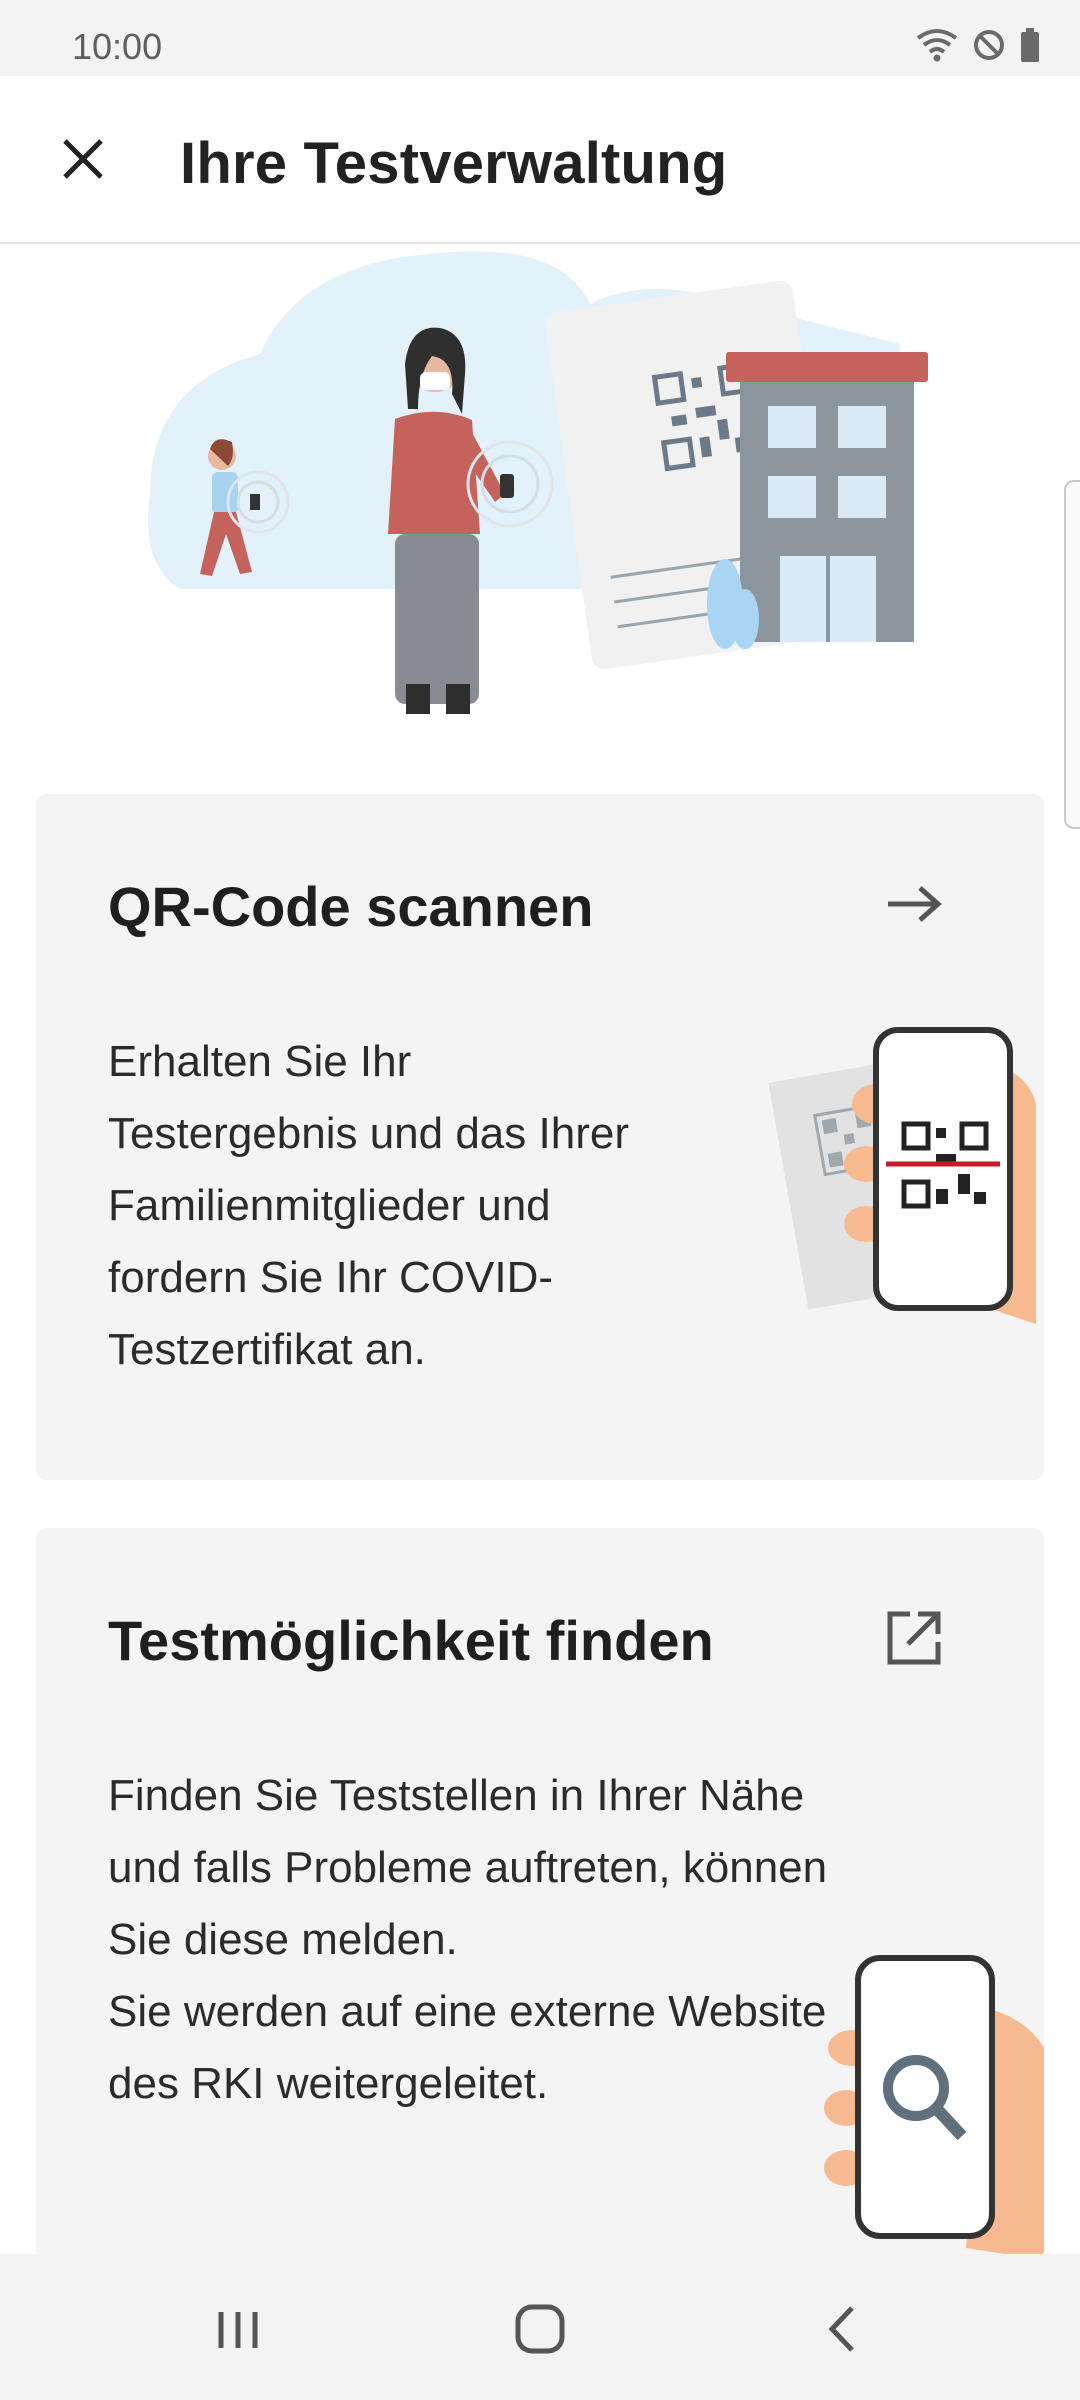 This screenshot has height=2400, width=1080. I want to click on external-link-icon, so click(914, 1638).